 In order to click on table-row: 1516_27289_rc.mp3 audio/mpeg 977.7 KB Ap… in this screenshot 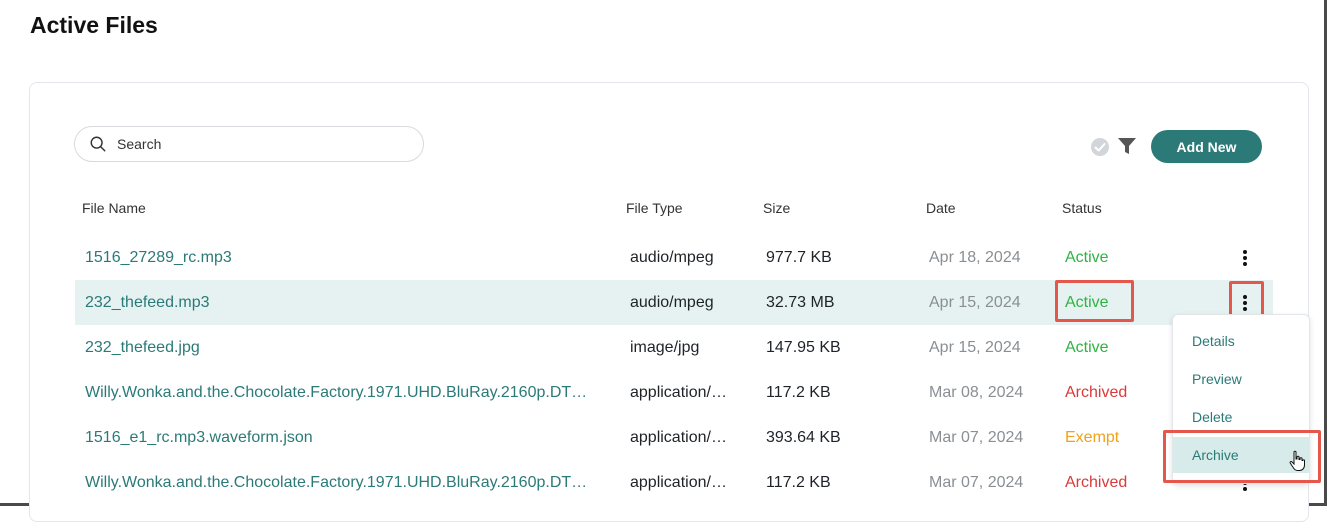, I will do `click(674, 257)`.